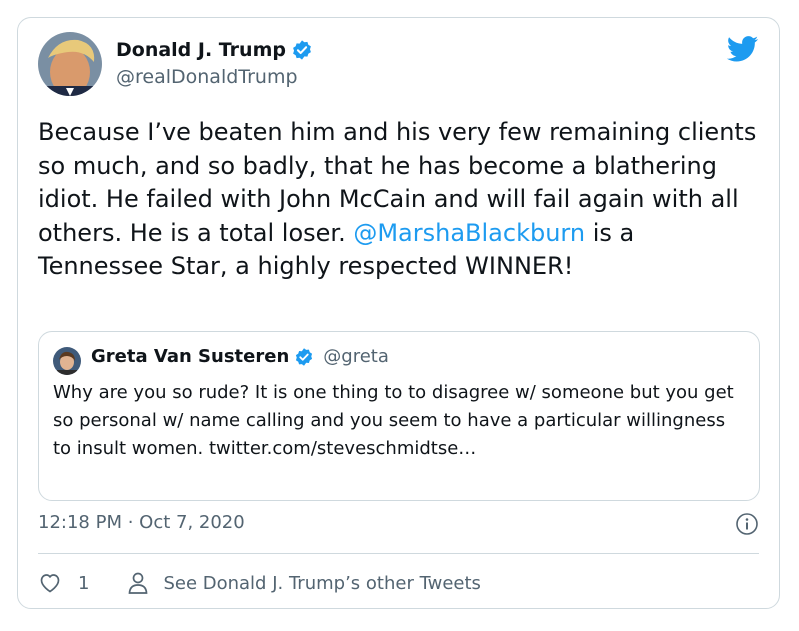 Image resolution: width=799 pixels, height=631 pixels. I want to click on author-name: Donald J. Trump, so click(214, 50).